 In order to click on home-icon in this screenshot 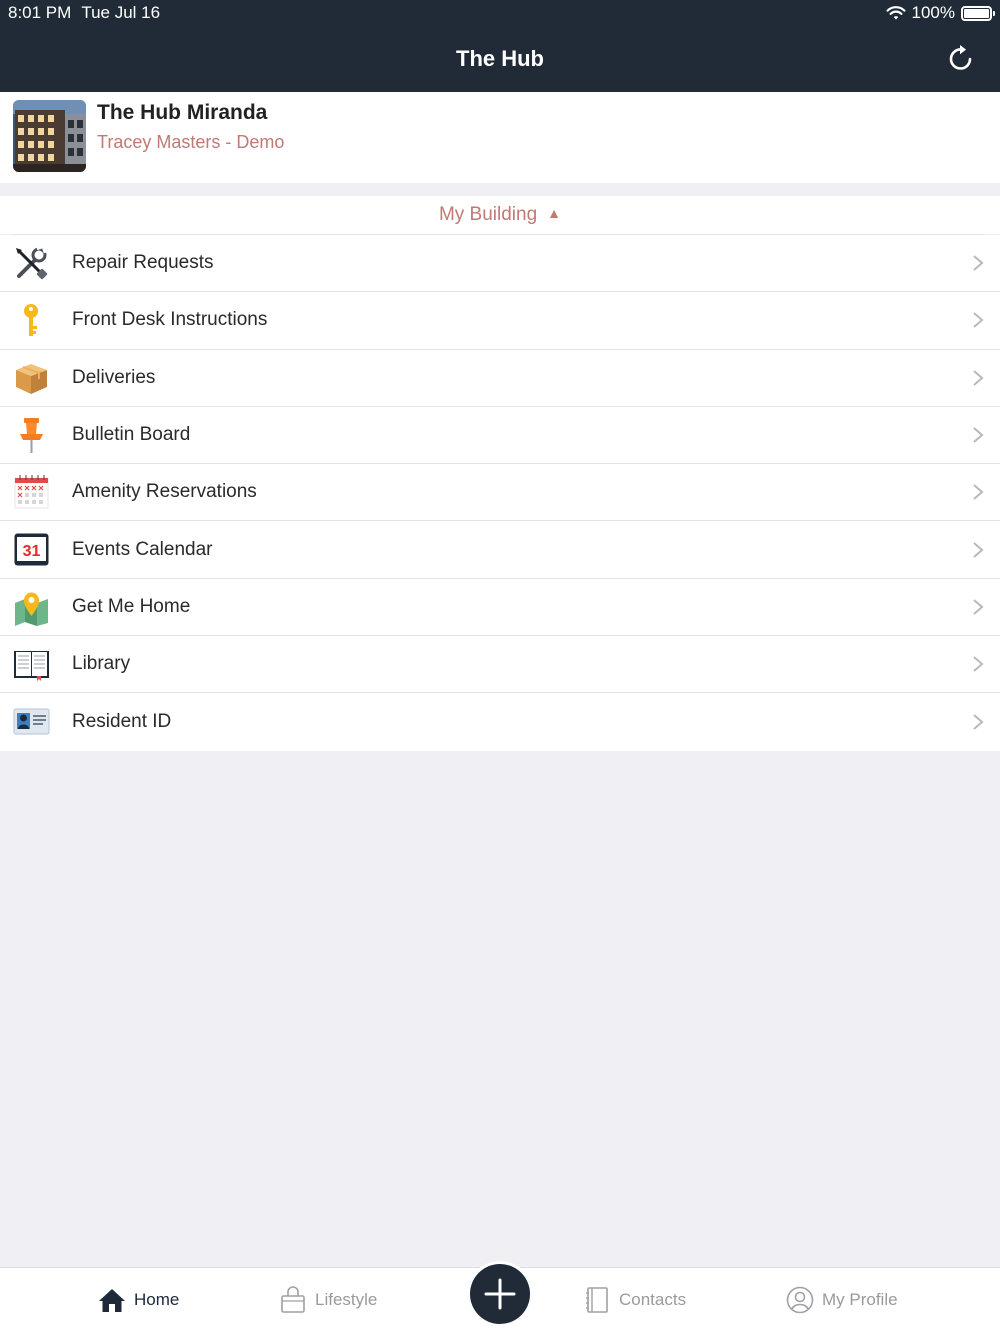, I will do `click(112, 1300)`.